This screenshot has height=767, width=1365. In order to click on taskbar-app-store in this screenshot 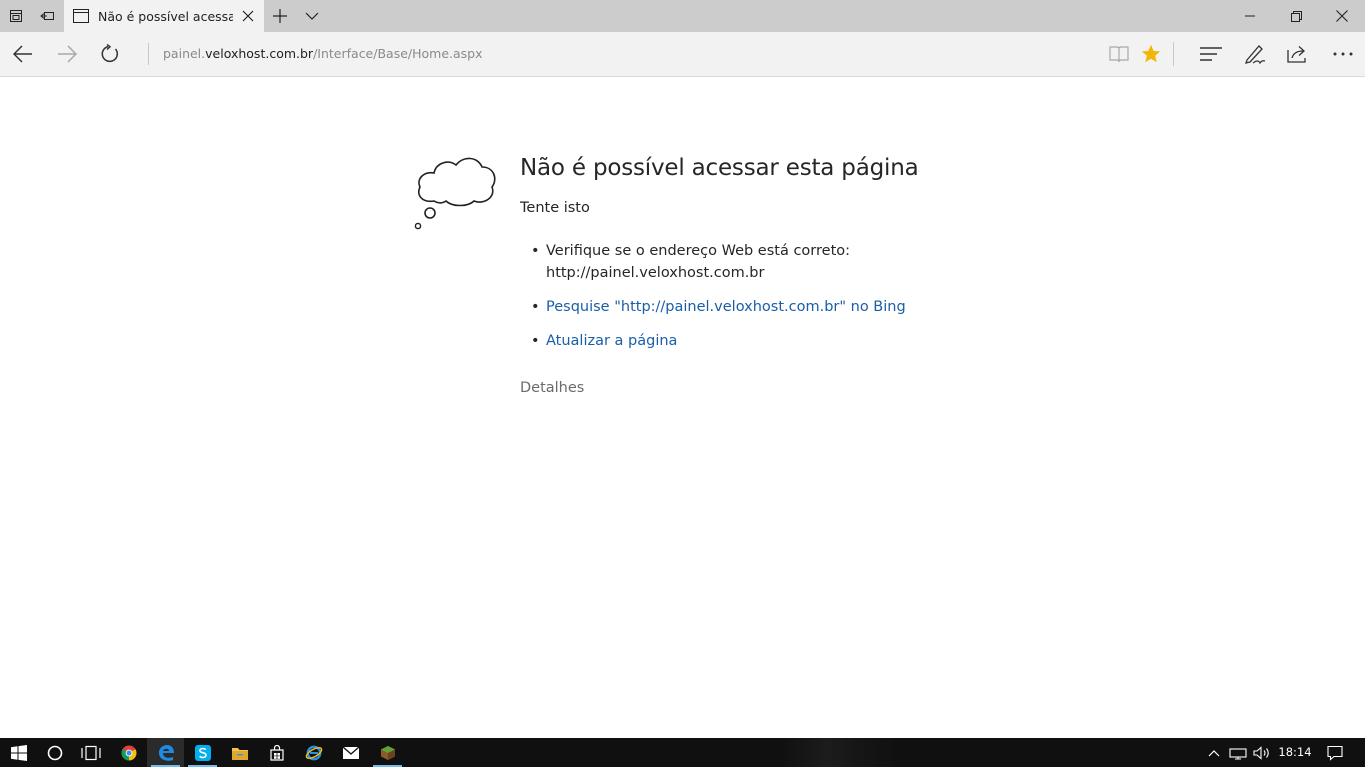, I will do `click(276, 752)`.